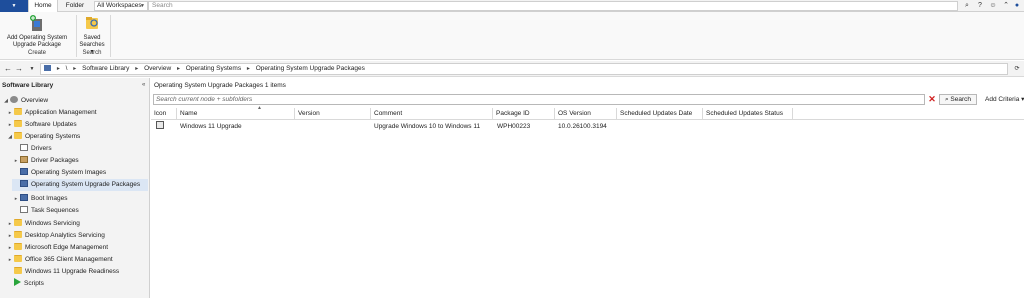  I want to click on search-button: ⌕ Search, so click(958, 99).